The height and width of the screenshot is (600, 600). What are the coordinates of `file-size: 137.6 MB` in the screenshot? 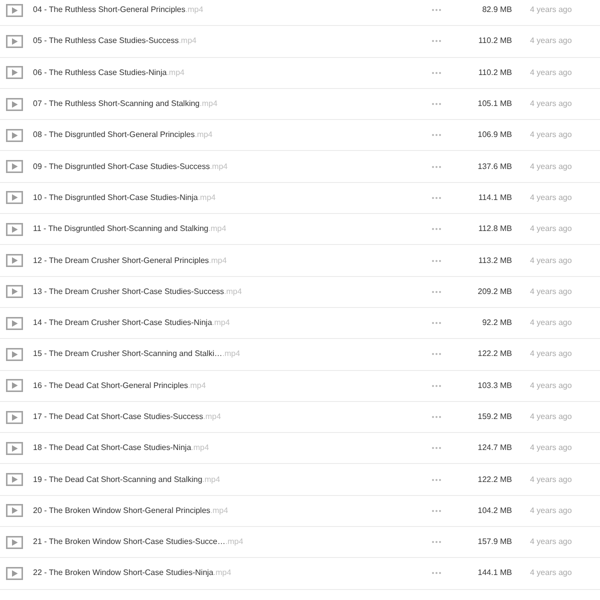 It's located at (494, 166).